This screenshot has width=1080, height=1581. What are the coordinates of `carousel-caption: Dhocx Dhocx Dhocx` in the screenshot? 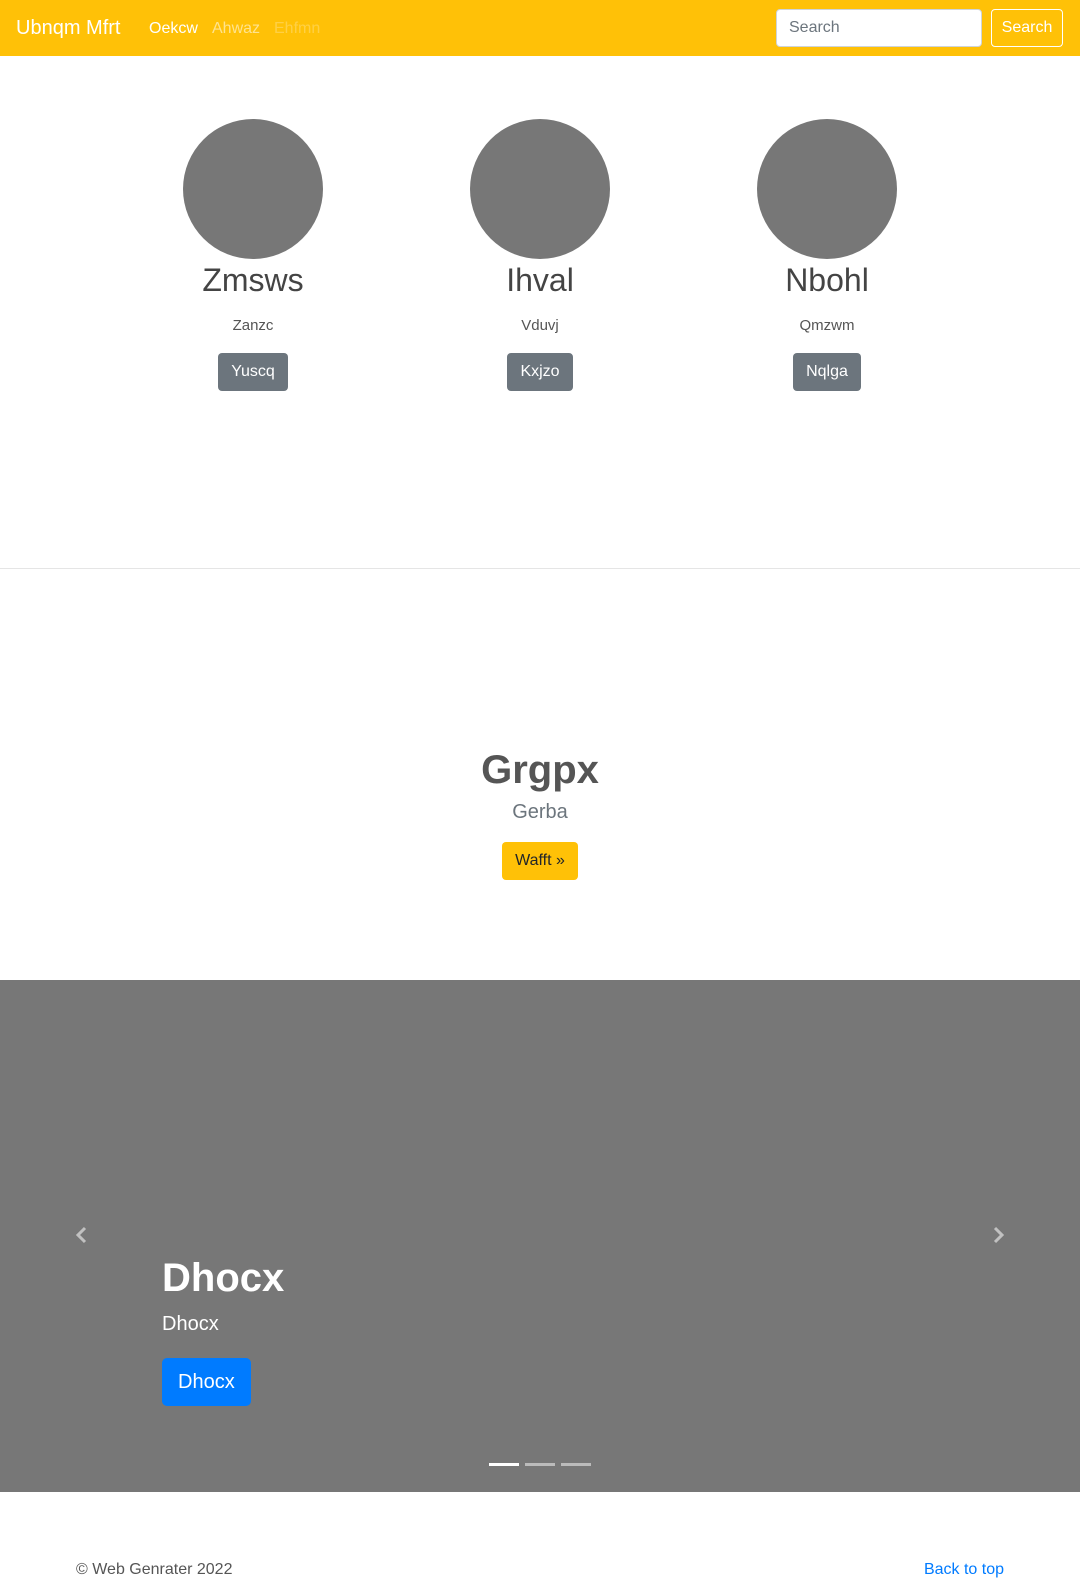 It's located at (223, 1330).